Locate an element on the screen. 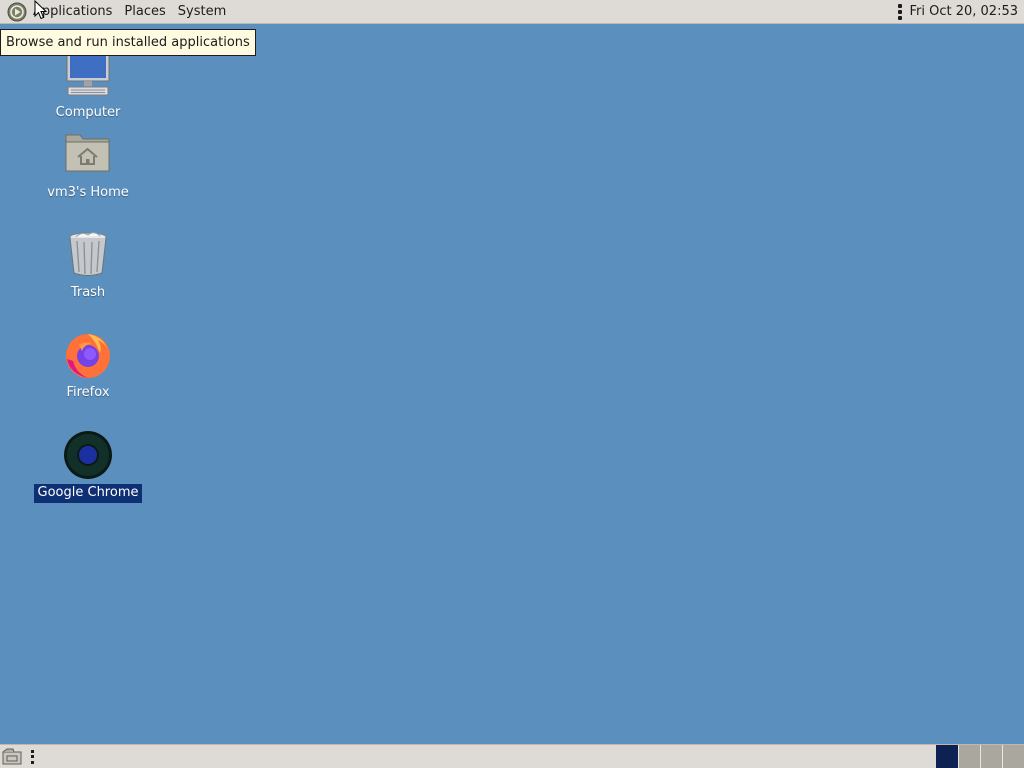 The image size is (1024, 768). mouse-cursor-icon is located at coordinates (41, 10).